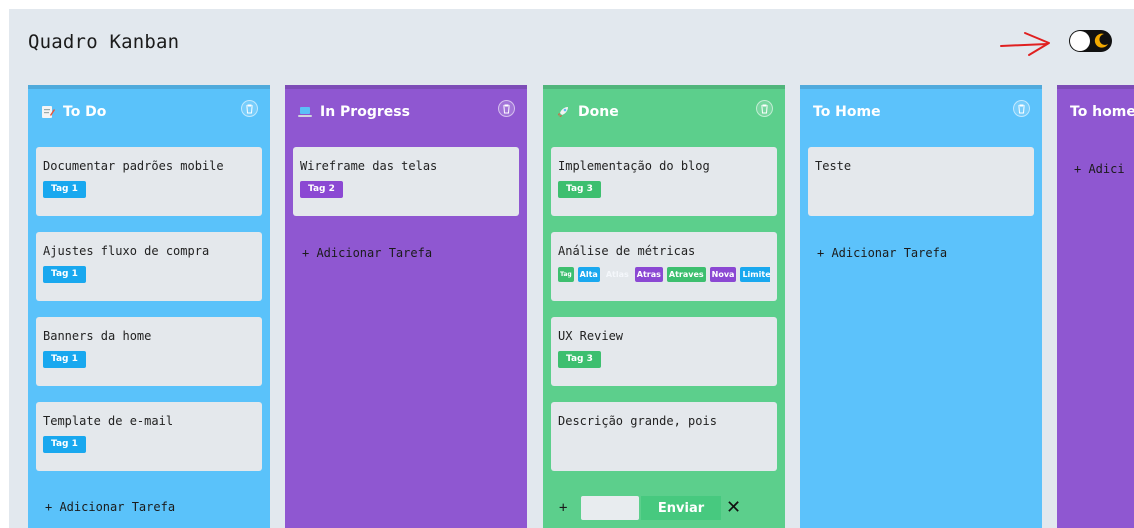  I want to click on task-title: Banners da home, so click(97, 336).